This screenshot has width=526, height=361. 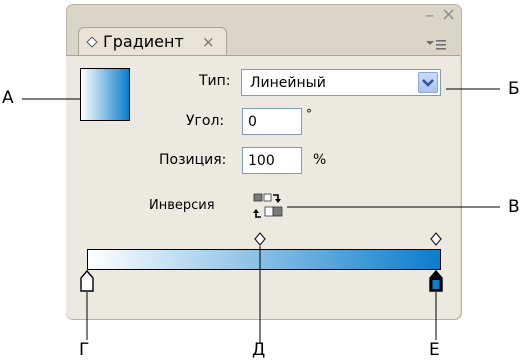 I want to click on callout-b: Б, so click(x=514, y=89).